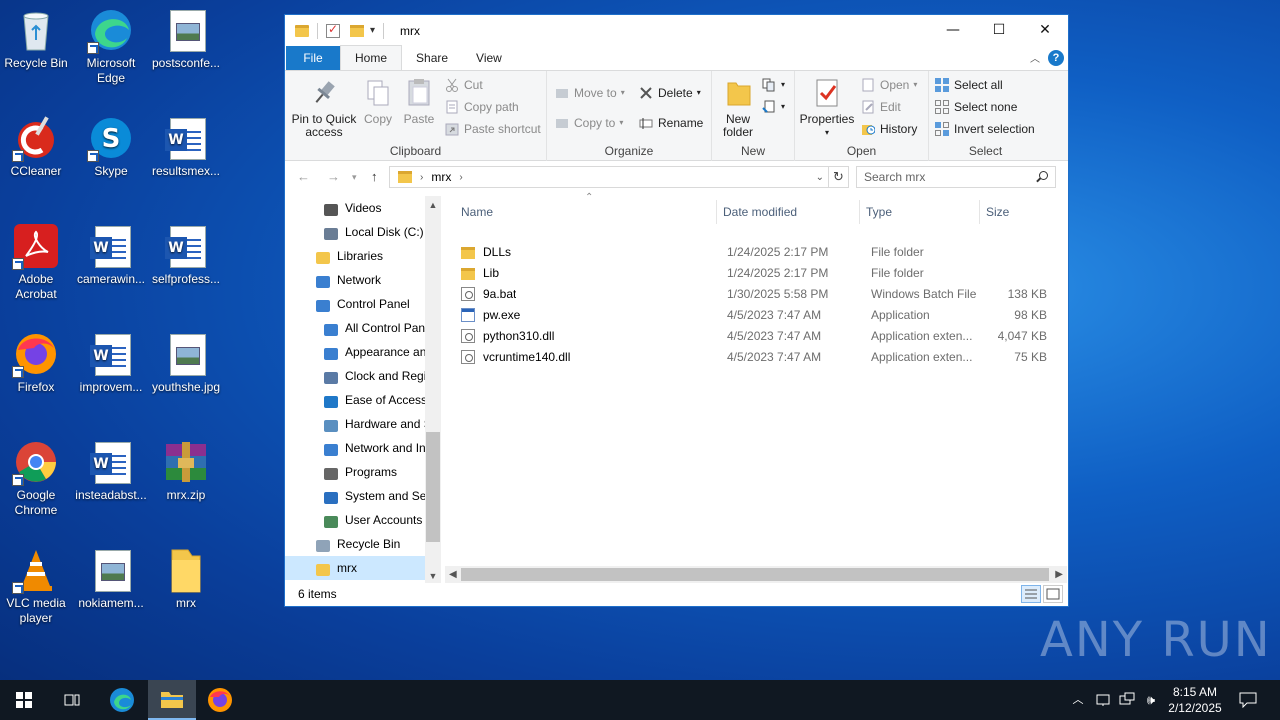 Image resolution: width=1280 pixels, height=720 pixels. Describe the element at coordinates (186, 470) in the screenshot. I see `desktop-icon: mrx.zip` at that location.